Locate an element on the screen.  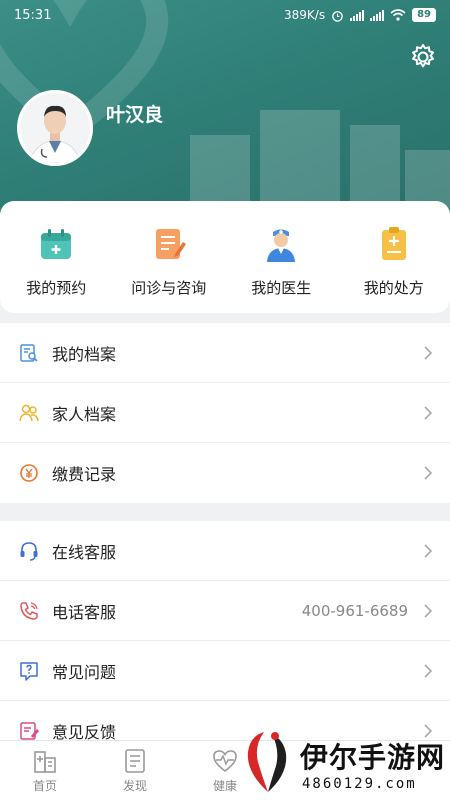
prescription-icon is located at coordinates (393, 243).